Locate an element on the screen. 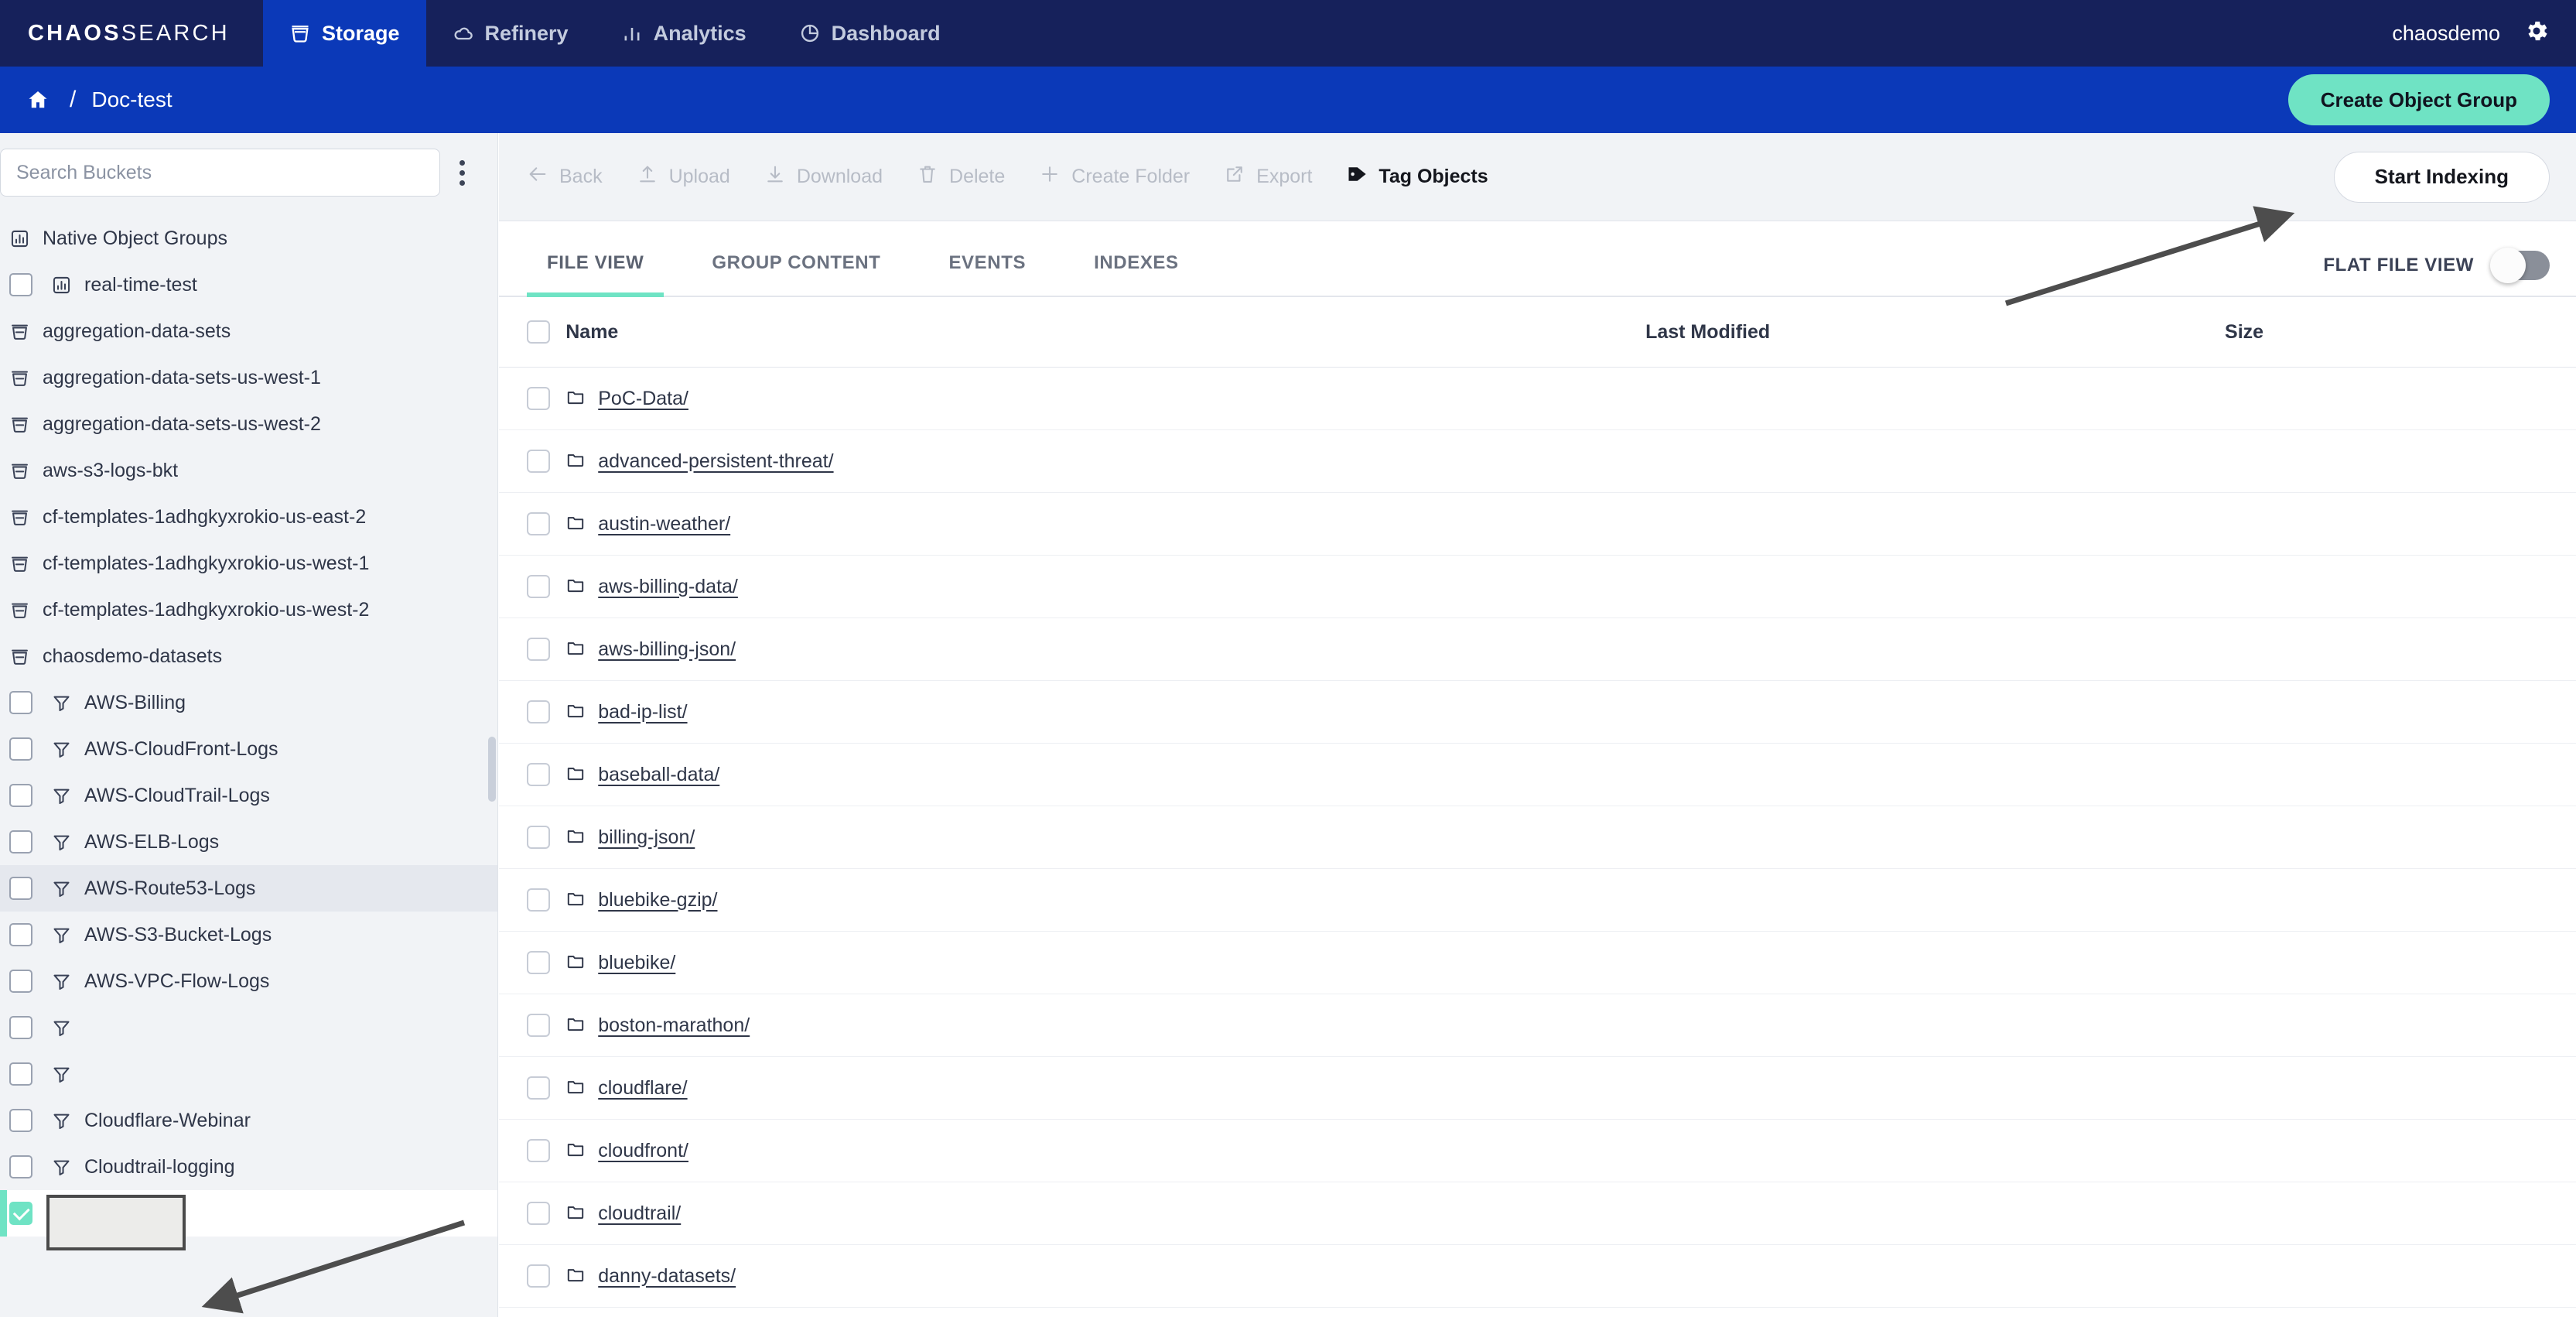 This screenshot has height=1317, width=2576. user-menu: chaosdemo is located at coordinates (2484, 33).